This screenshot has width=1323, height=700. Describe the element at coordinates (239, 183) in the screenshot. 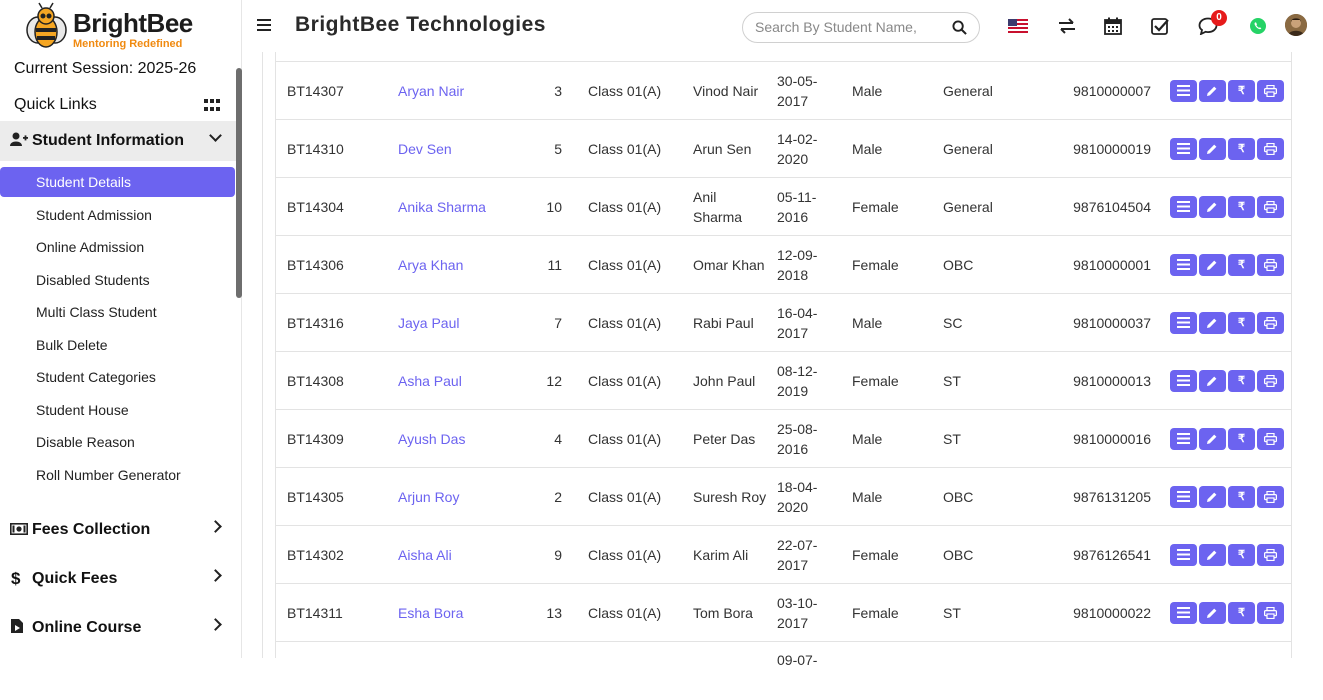

I see `sidebar-scrollbar` at that location.